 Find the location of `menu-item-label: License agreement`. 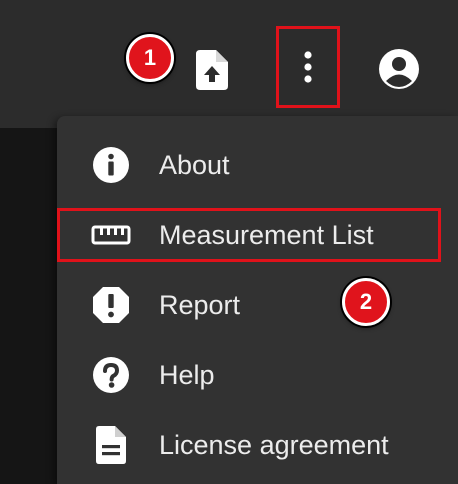

menu-item-label: License agreement is located at coordinates (274, 444).